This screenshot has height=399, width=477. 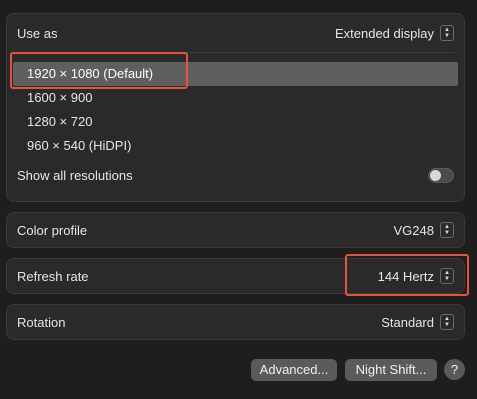 I want to click on color-profile-popup: VG248 ▲ ▼, so click(x=424, y=230).